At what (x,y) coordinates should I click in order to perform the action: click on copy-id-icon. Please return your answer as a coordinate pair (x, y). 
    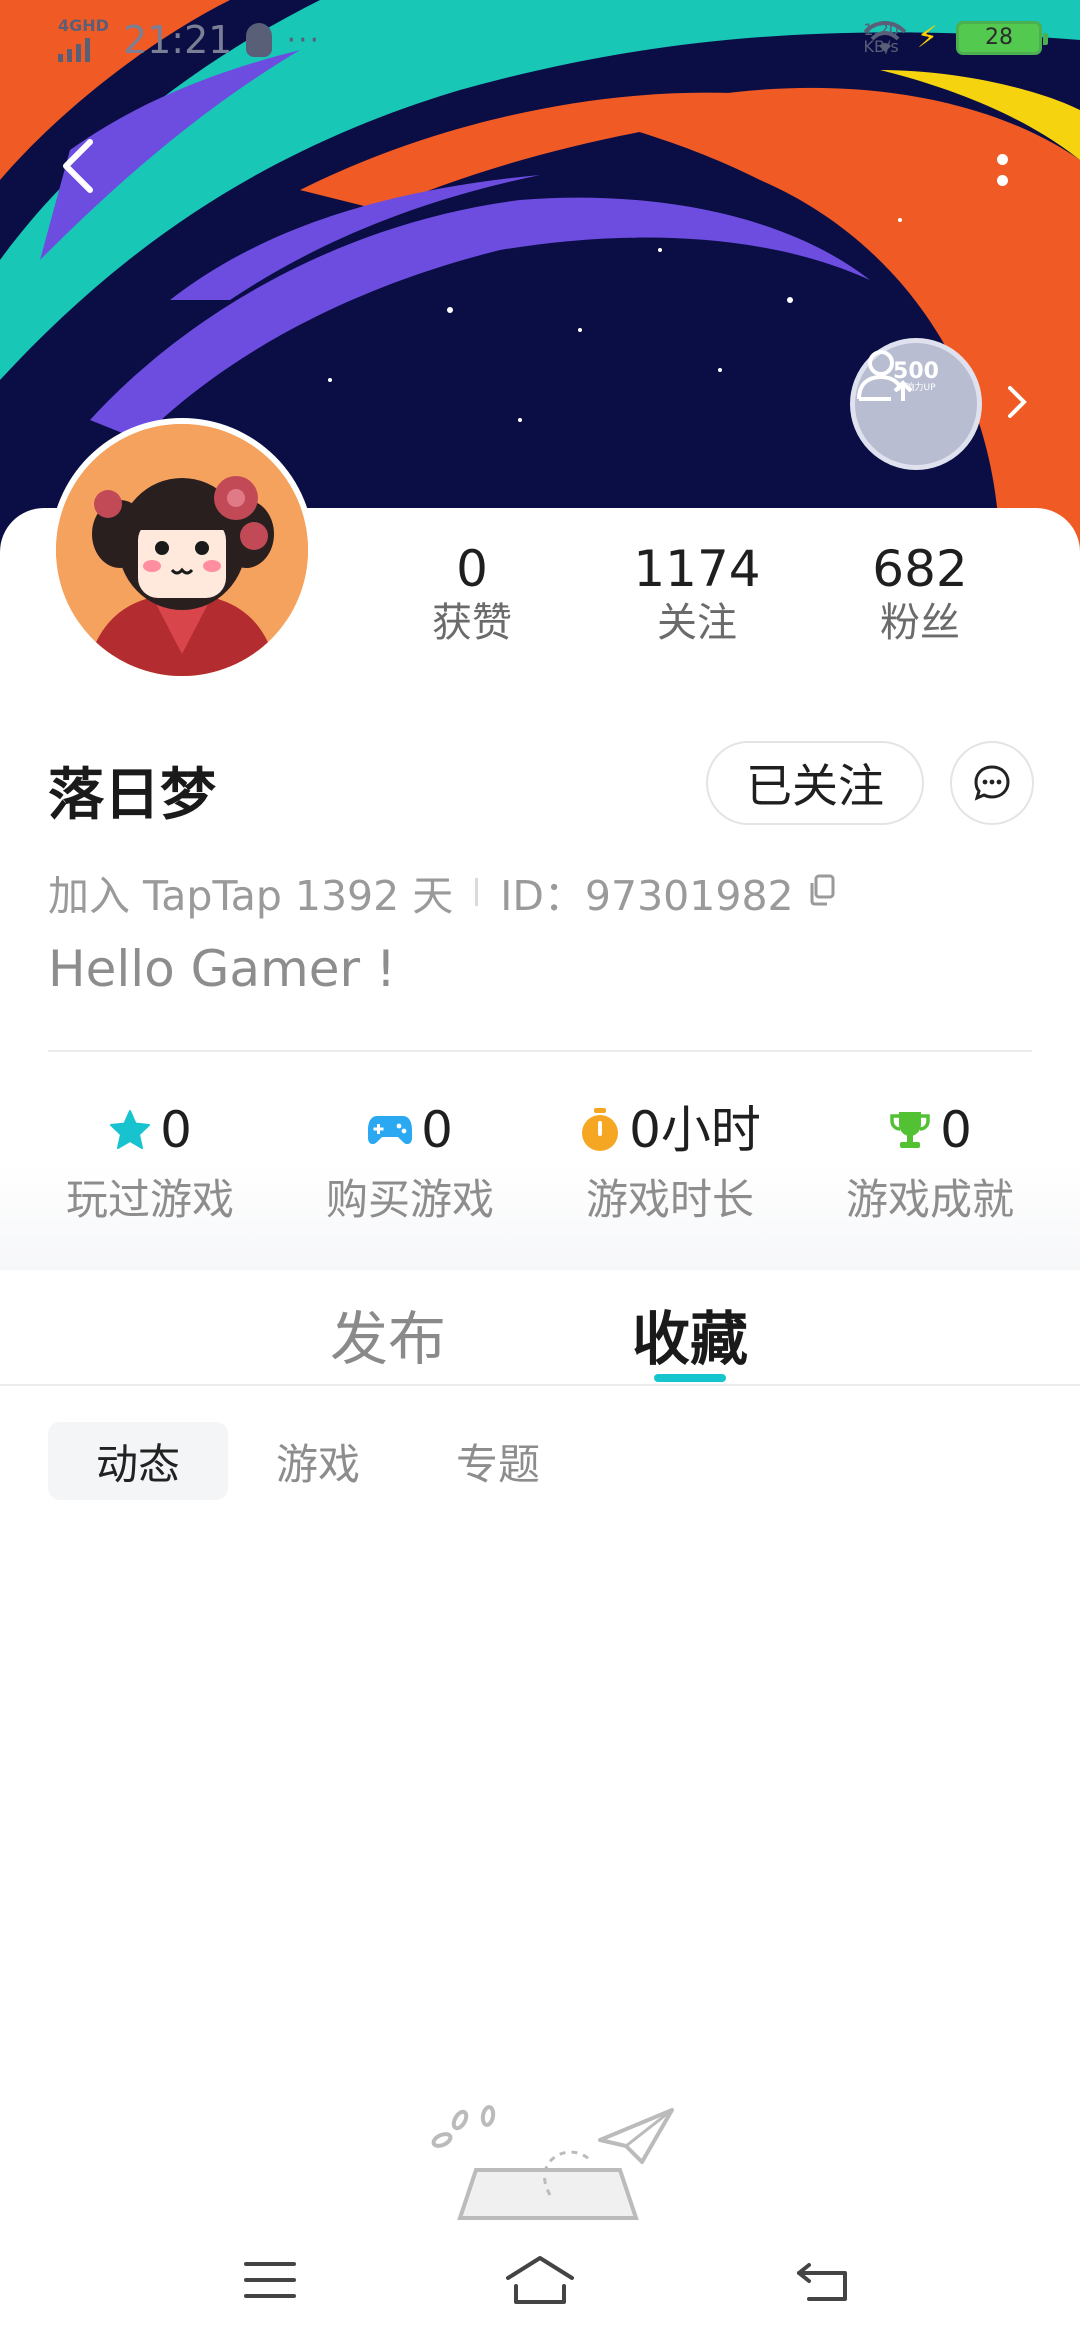
    Looking at the image, I should click on (822, 892).